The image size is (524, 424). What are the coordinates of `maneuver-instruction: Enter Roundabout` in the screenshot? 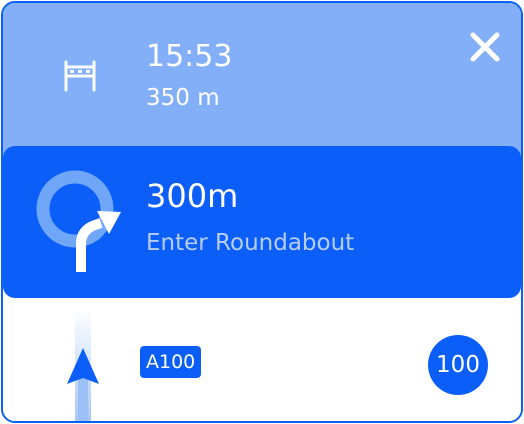 It's located at (250, 243).